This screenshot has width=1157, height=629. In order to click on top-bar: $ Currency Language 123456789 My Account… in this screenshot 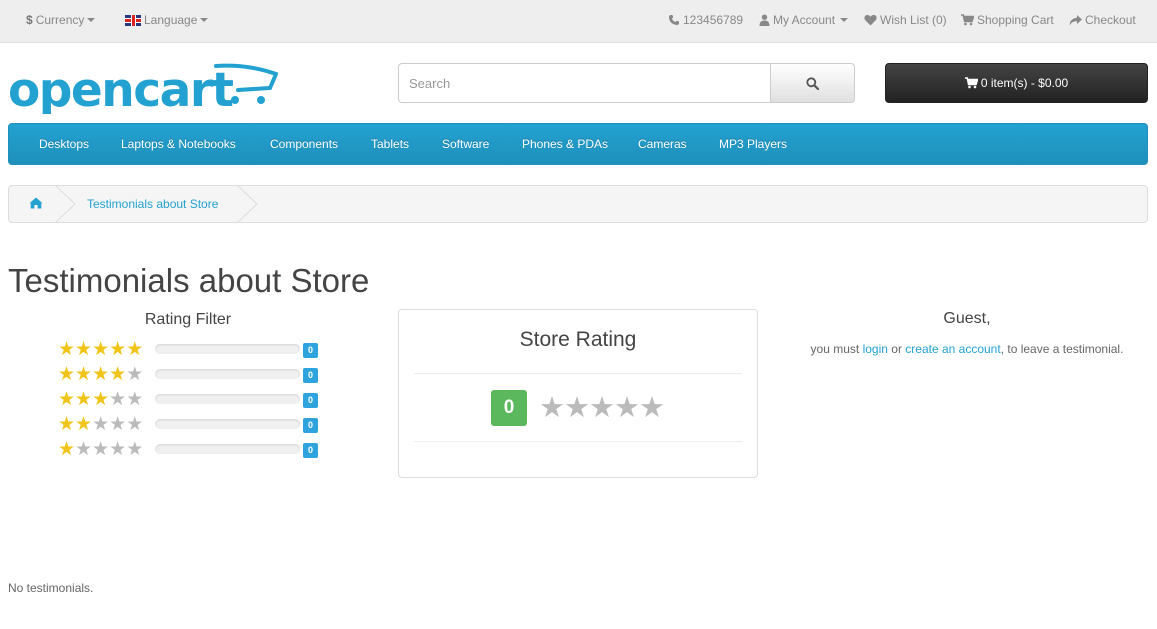, I will do `click(578, 21)`.